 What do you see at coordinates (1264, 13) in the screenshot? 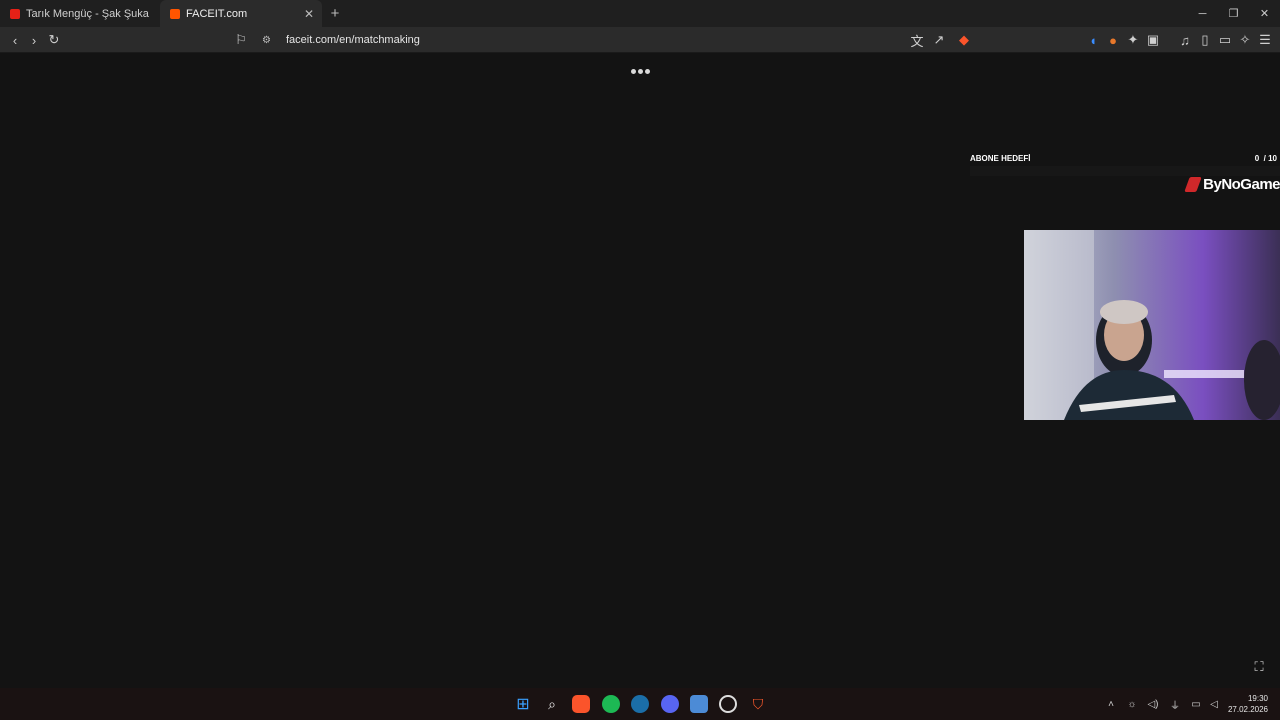
I see `close-window-icon: ✕` at bounding box center [1264, 13].